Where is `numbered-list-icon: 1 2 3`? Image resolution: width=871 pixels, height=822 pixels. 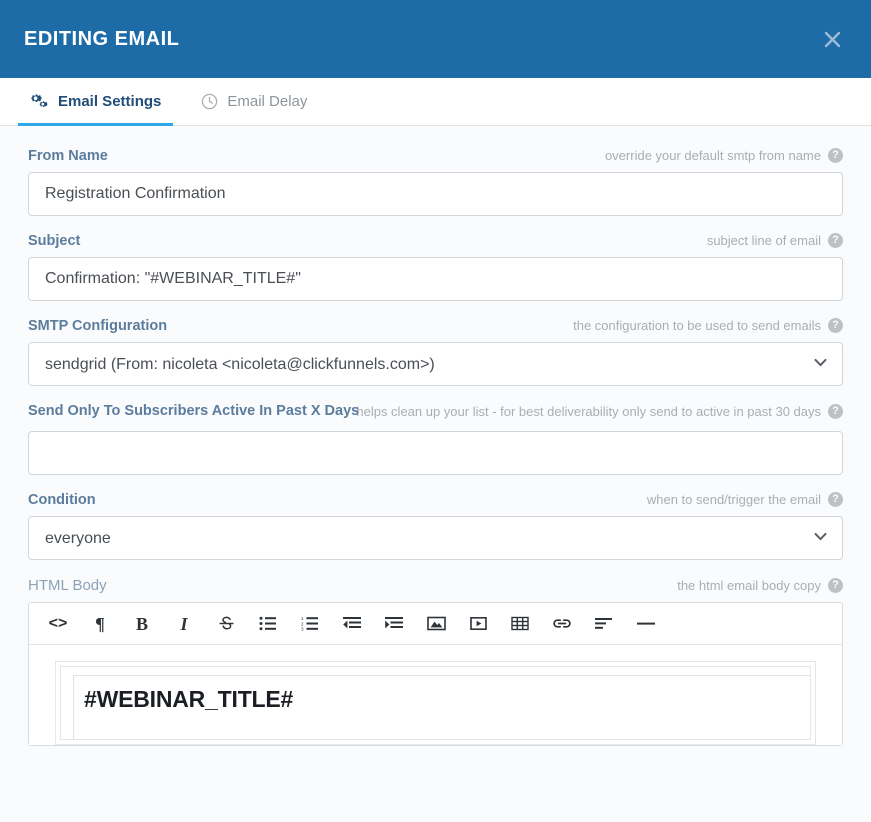 numbered-list-icon: 1 2 3 is located at coordinates (310, 624).